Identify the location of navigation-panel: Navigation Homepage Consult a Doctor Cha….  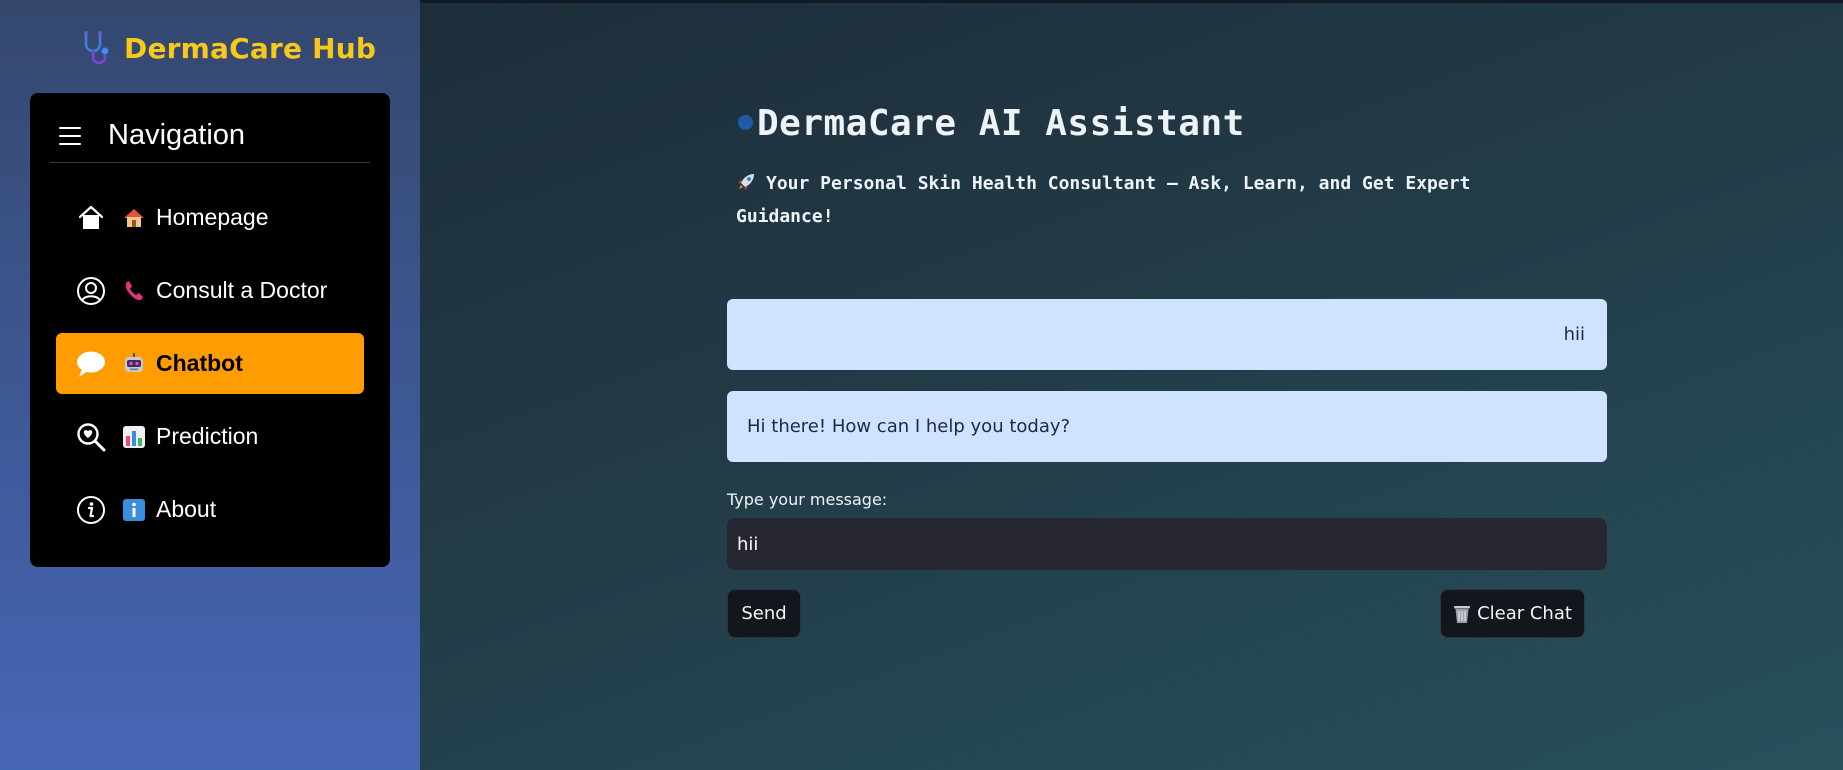
(210, 330).